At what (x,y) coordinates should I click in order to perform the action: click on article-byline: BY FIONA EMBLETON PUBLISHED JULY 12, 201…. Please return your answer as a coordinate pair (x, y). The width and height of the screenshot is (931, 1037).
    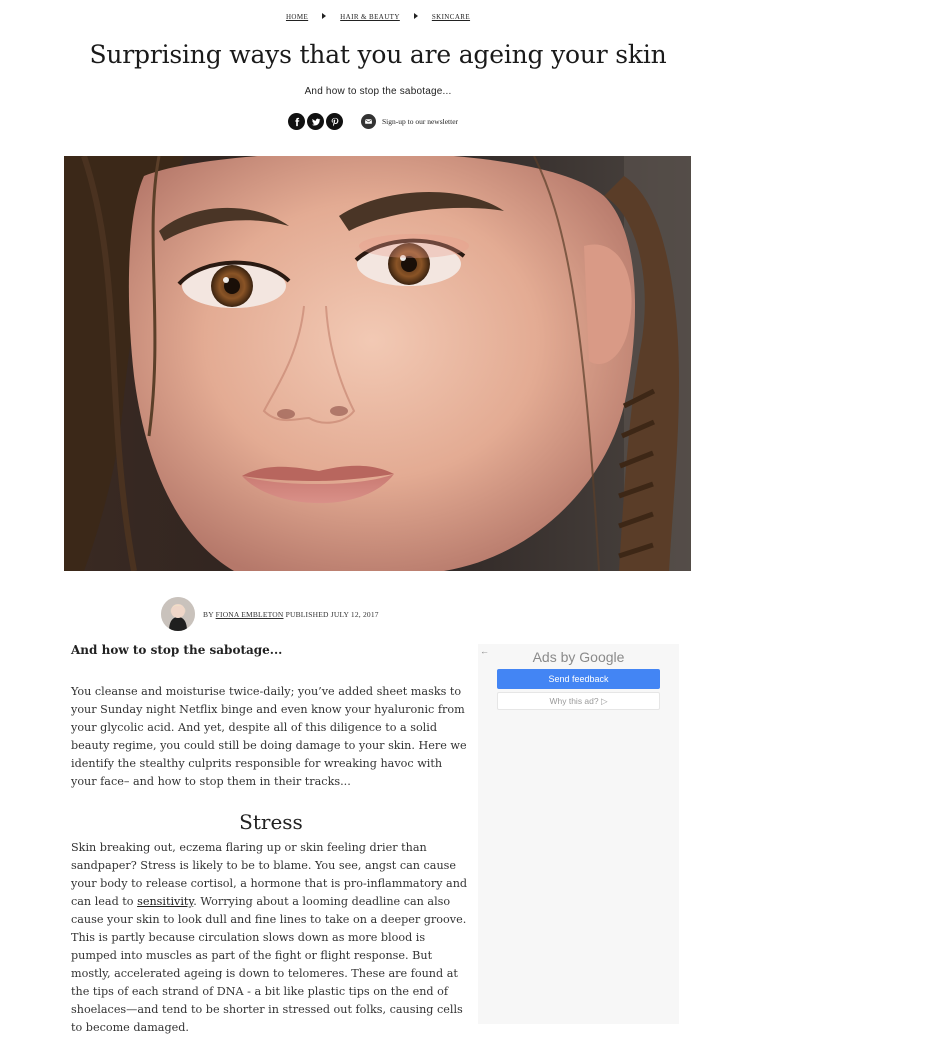
    Looking at the image, I should click on (270, 614).